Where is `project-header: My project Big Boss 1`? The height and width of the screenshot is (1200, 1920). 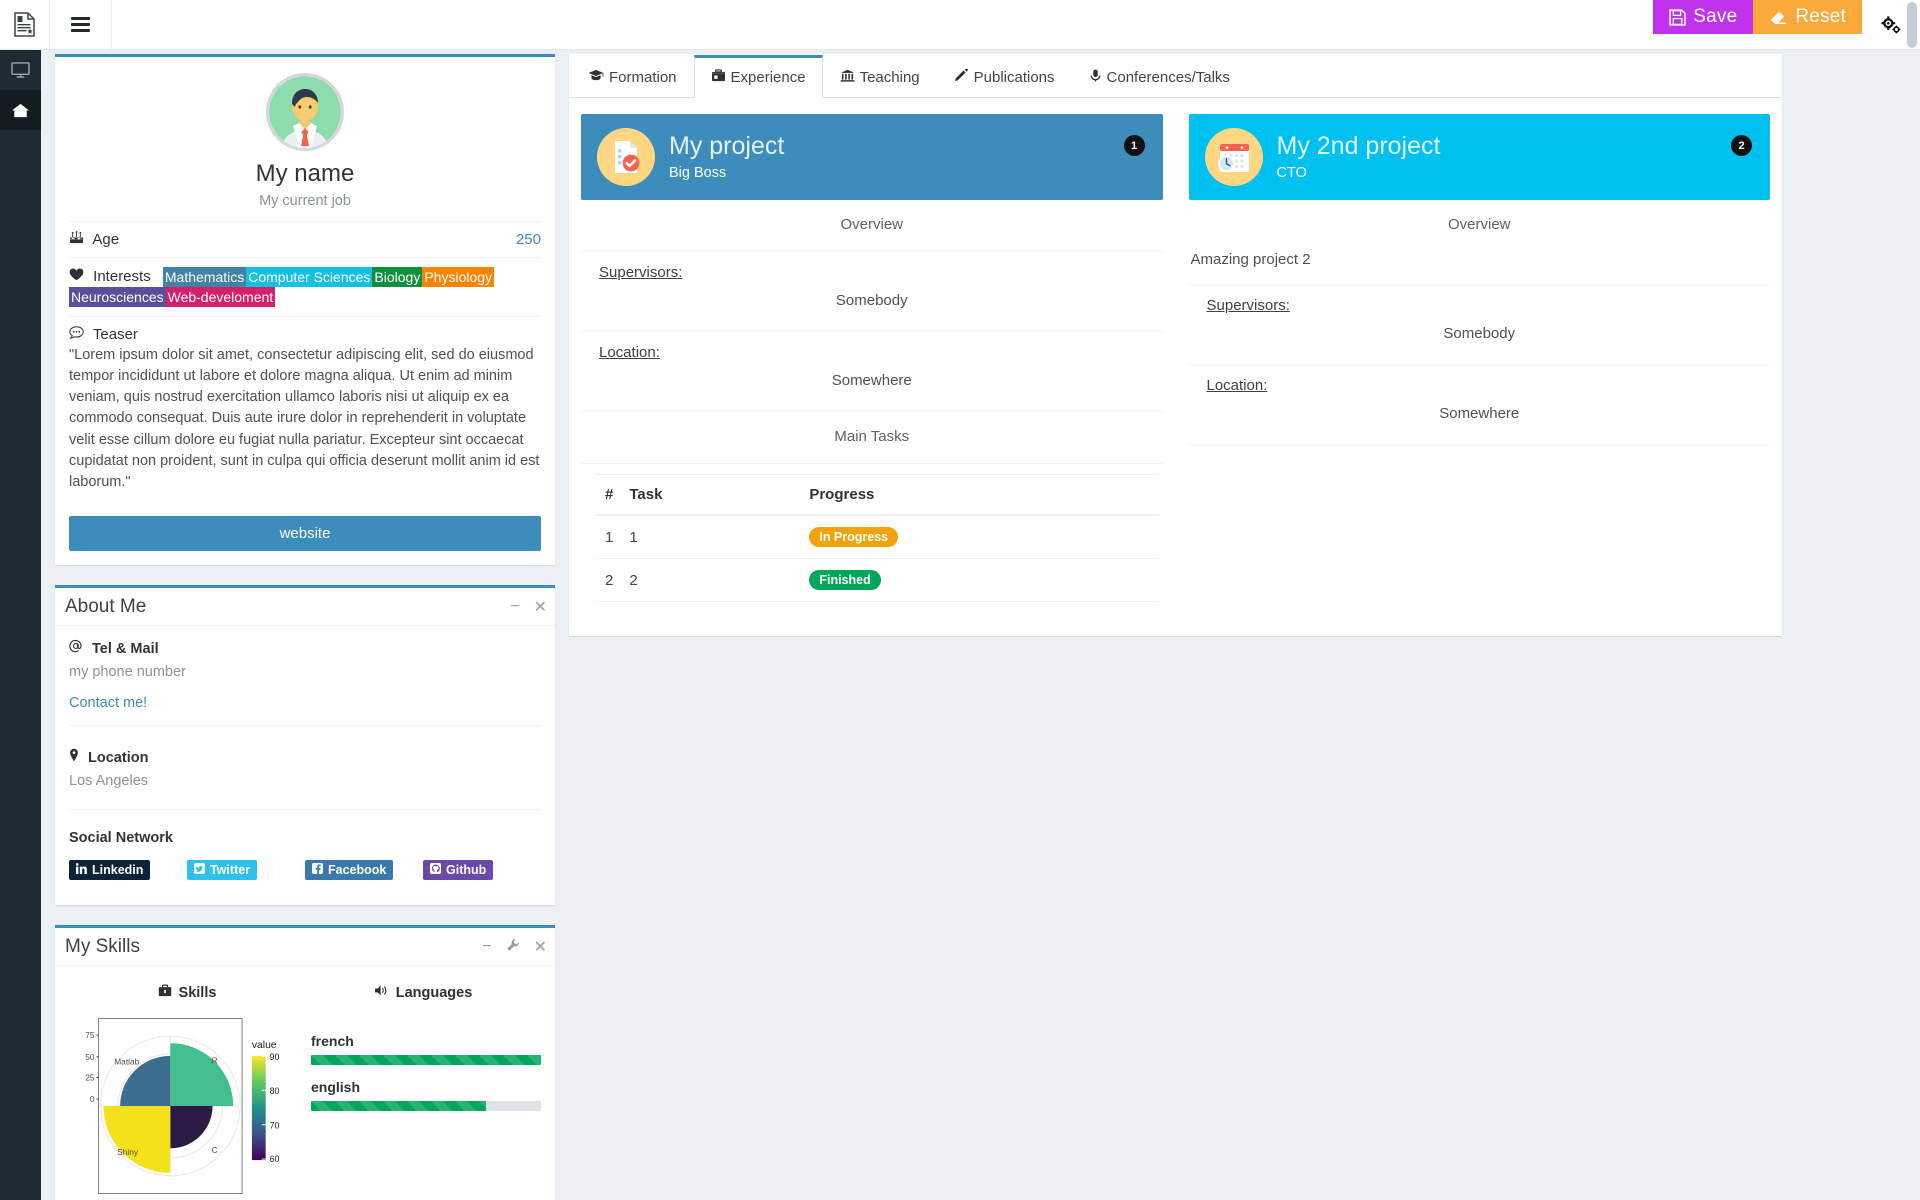 project-header: My project Big Boss 1 is located at coordinates (872, 157).